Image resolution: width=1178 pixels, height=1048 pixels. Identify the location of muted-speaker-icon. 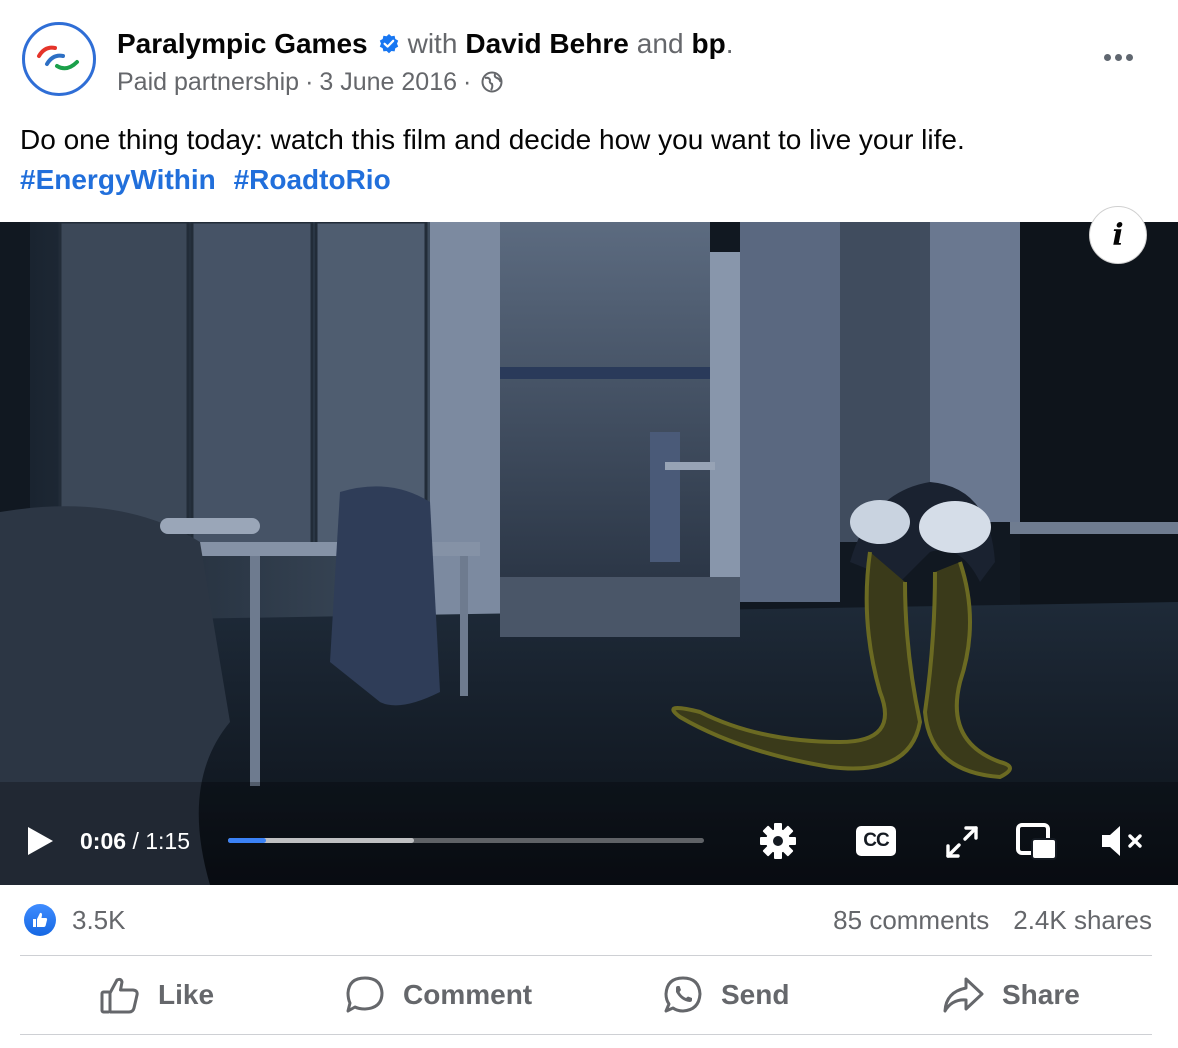
(1123, 841).